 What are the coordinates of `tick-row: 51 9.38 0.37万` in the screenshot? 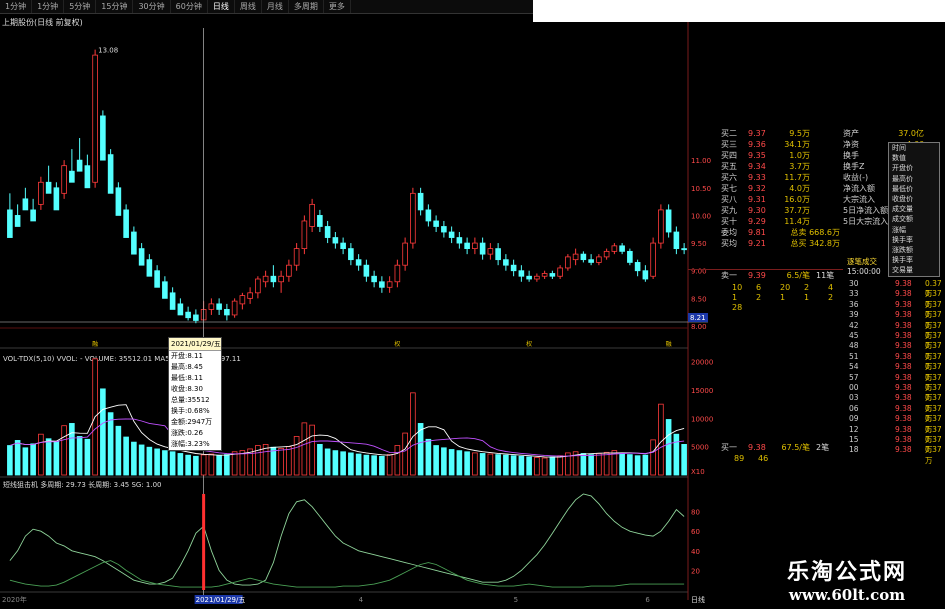 It's located at (895, 361).